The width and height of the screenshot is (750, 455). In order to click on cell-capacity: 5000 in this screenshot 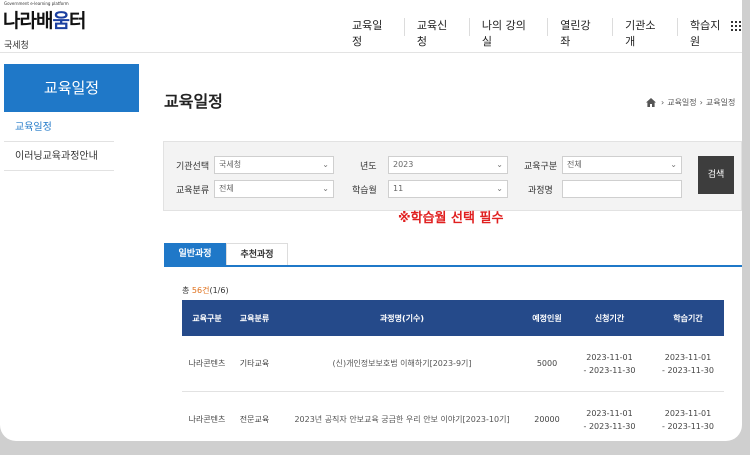, I will do `click(547, 363)`.